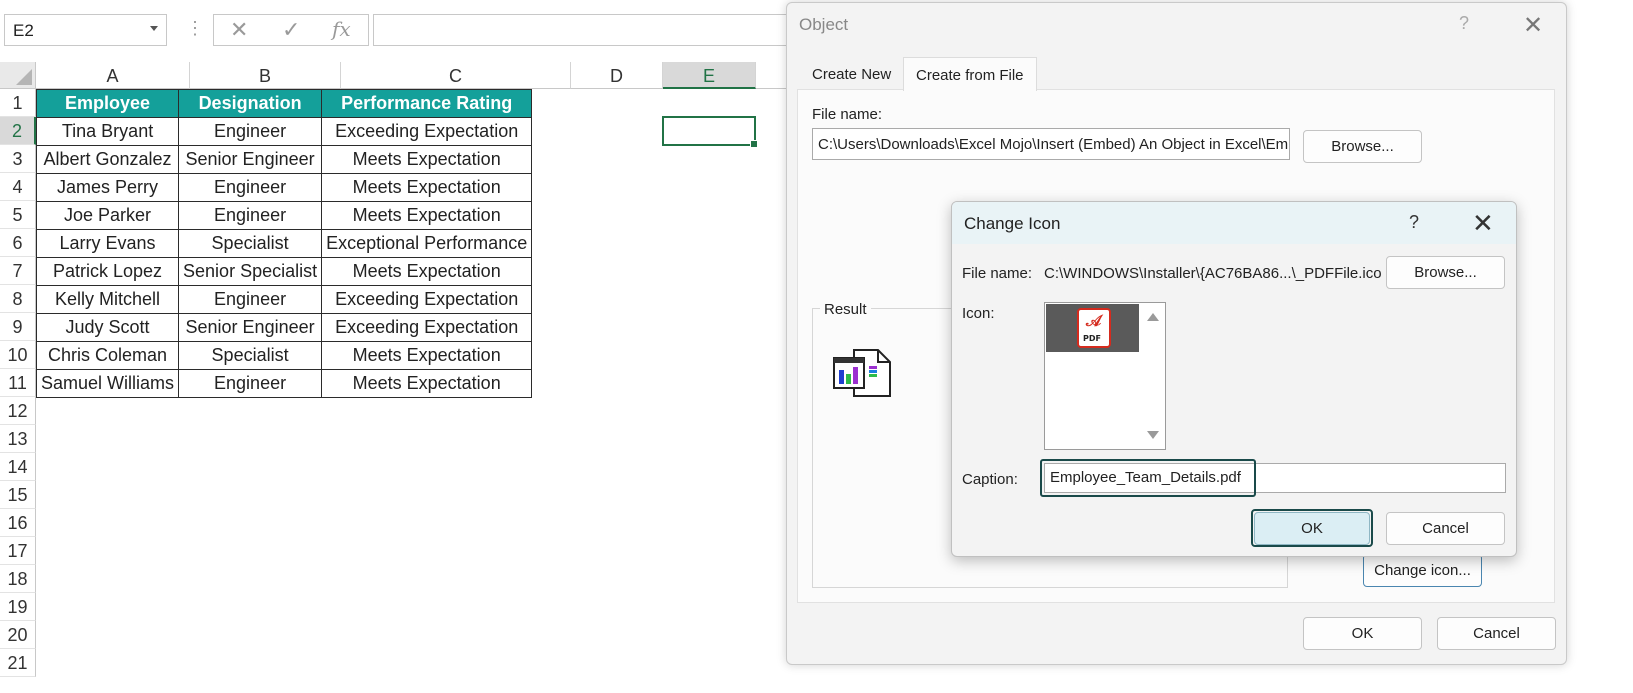 The height and width of the screenshot is (693, 1633). I want to click on row-header: 14, so click(18, 467).